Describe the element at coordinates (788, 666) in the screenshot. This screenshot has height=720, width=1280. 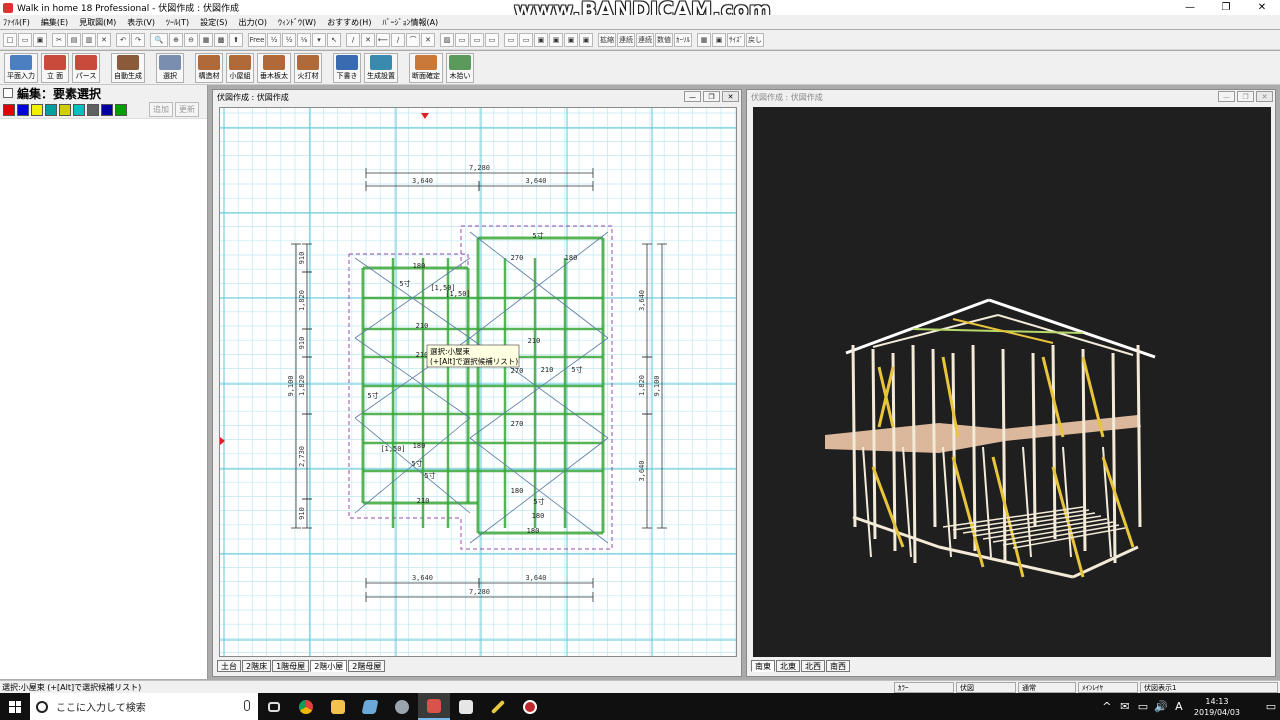
I see `view-tab-1: 北東` at that location.